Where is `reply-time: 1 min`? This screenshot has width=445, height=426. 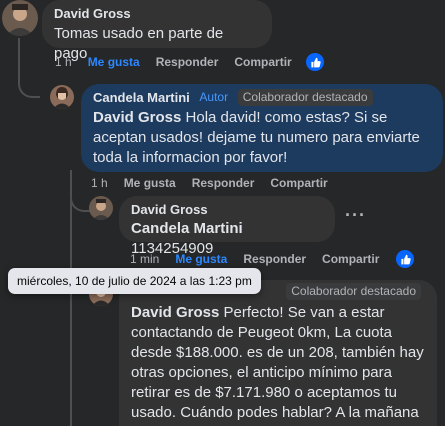 reply-time: 1 min is located at coordinates (144, 259).